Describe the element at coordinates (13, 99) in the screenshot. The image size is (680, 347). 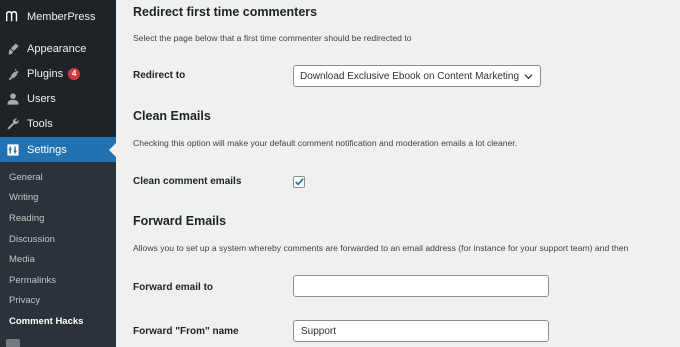
I see `users-icon` at that location.